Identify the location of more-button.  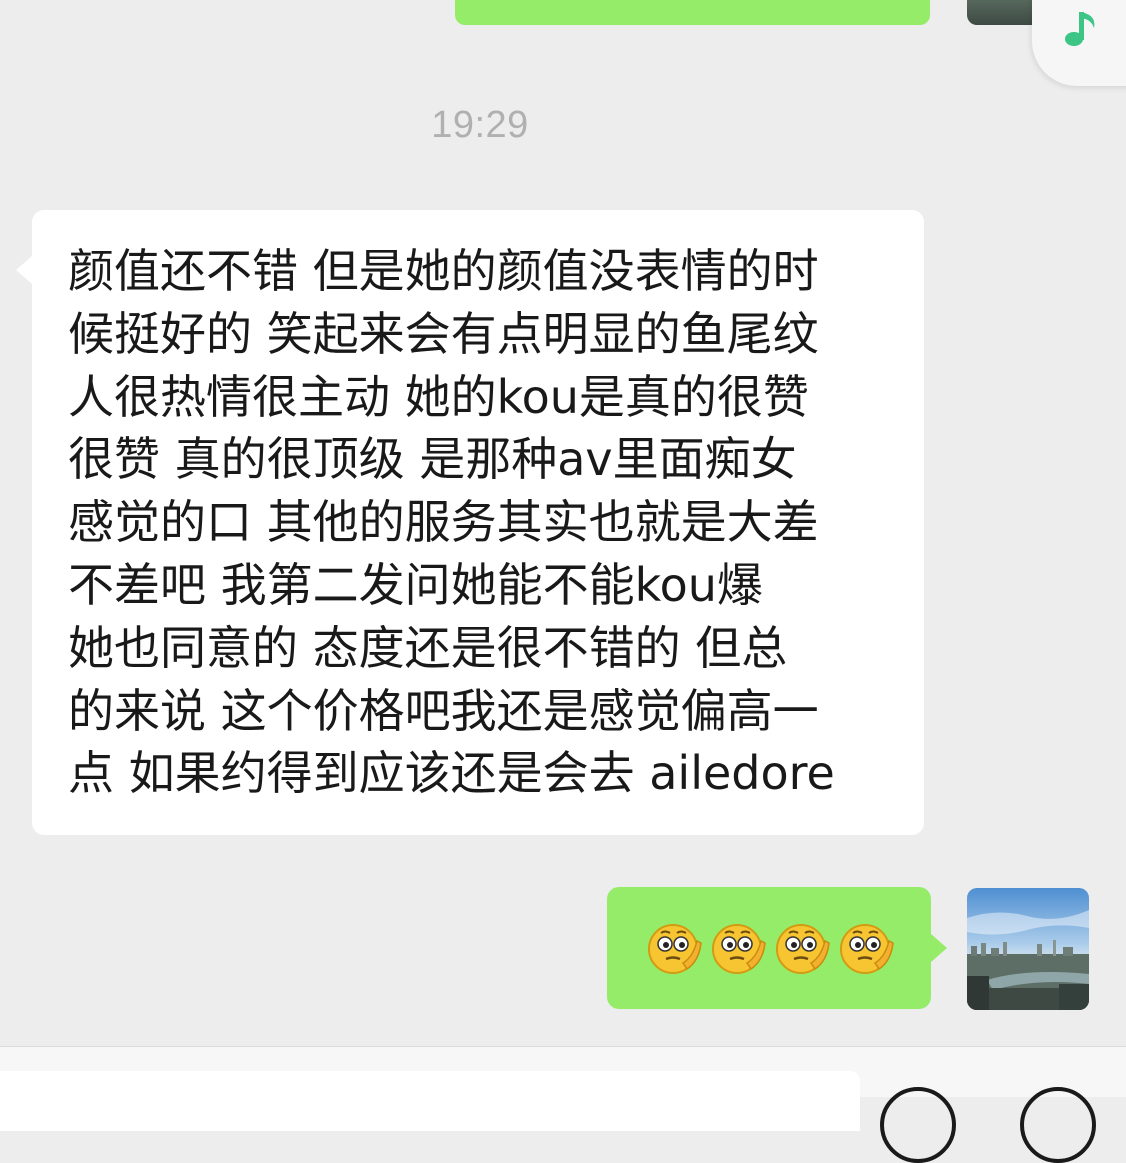
(1058, 1125).